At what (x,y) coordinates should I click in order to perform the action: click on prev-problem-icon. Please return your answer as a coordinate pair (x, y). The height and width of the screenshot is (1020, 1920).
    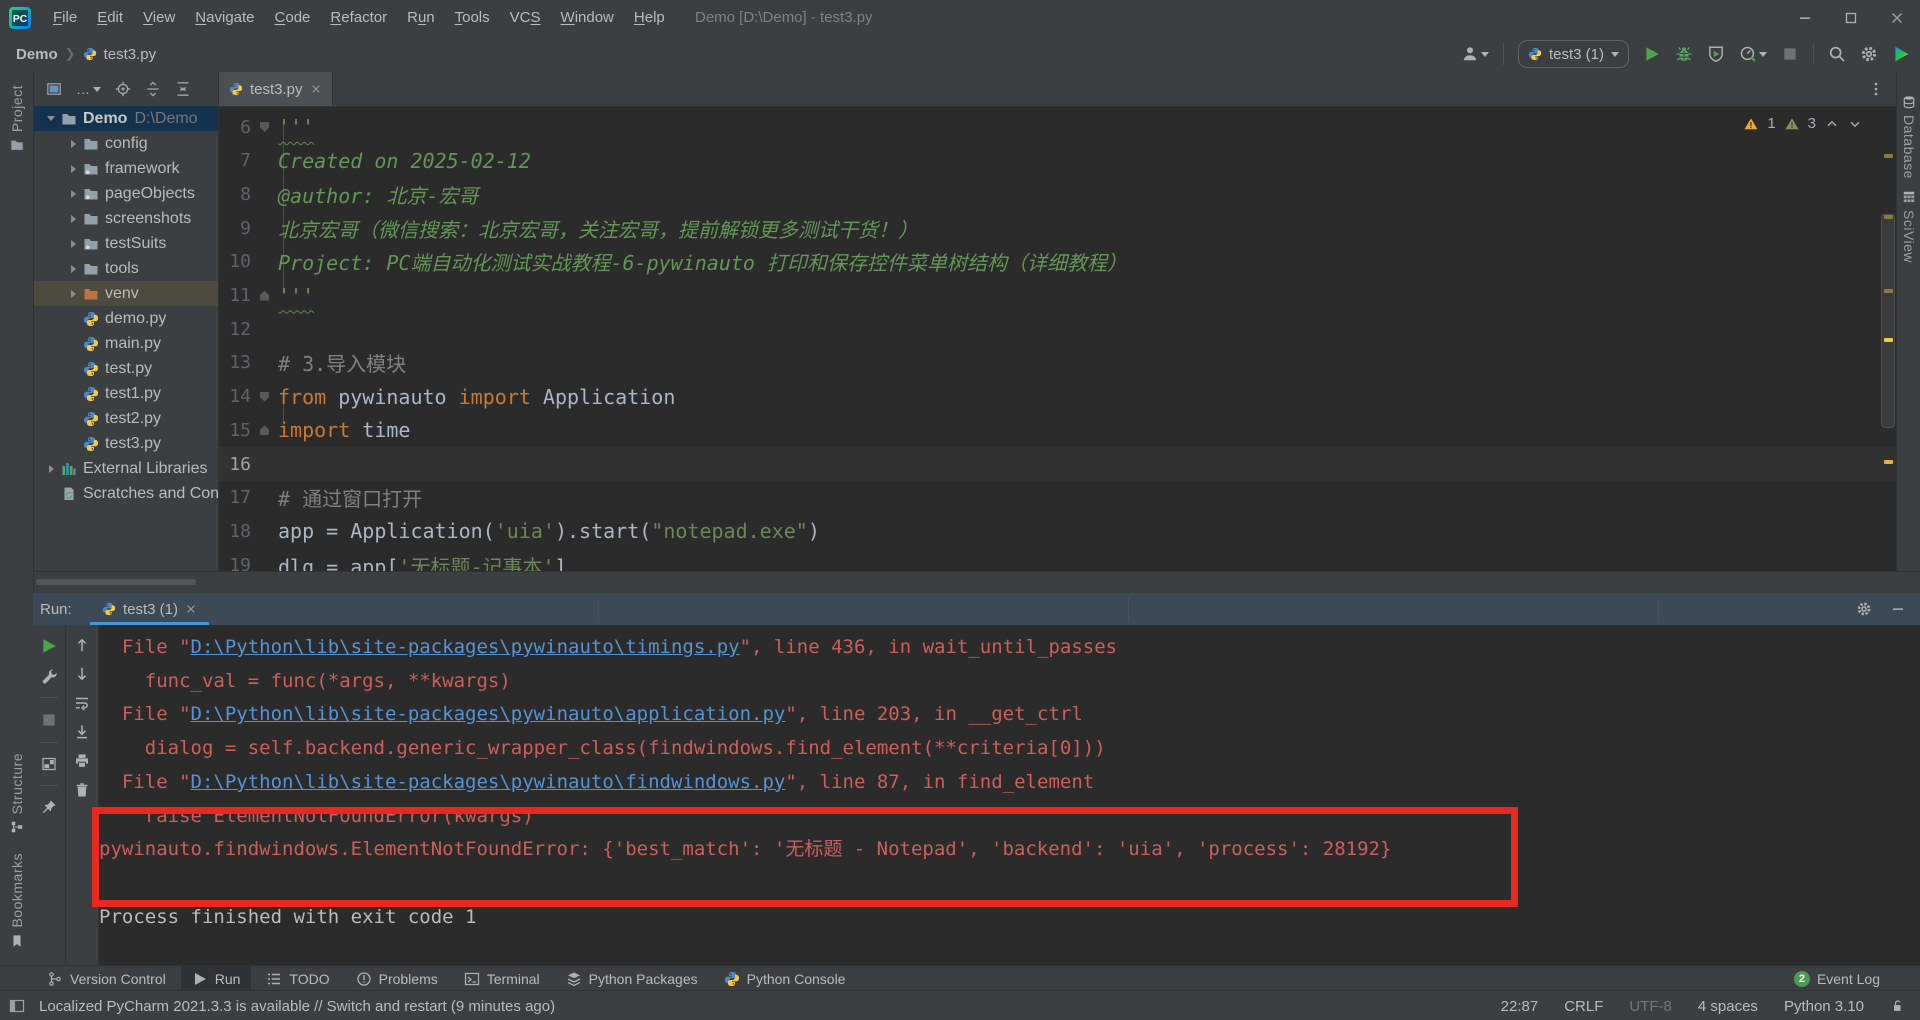
    Looking at the image, I should click on (1832, 124).